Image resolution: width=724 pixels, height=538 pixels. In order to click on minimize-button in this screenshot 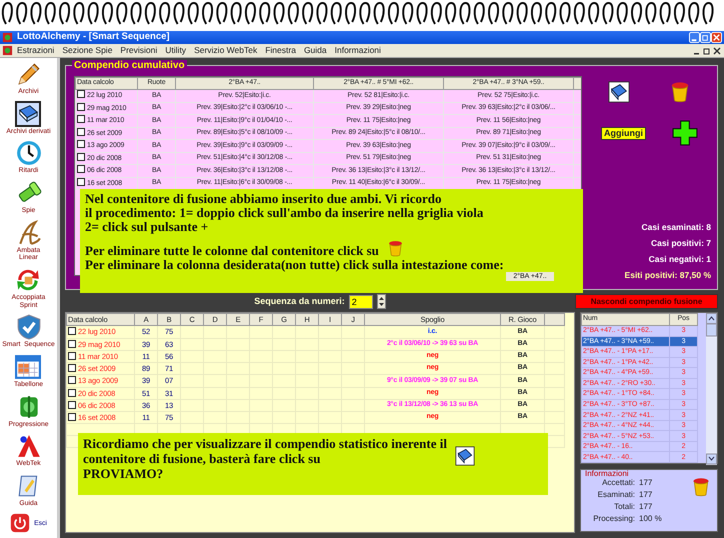, I will do `click(694, 37)`.